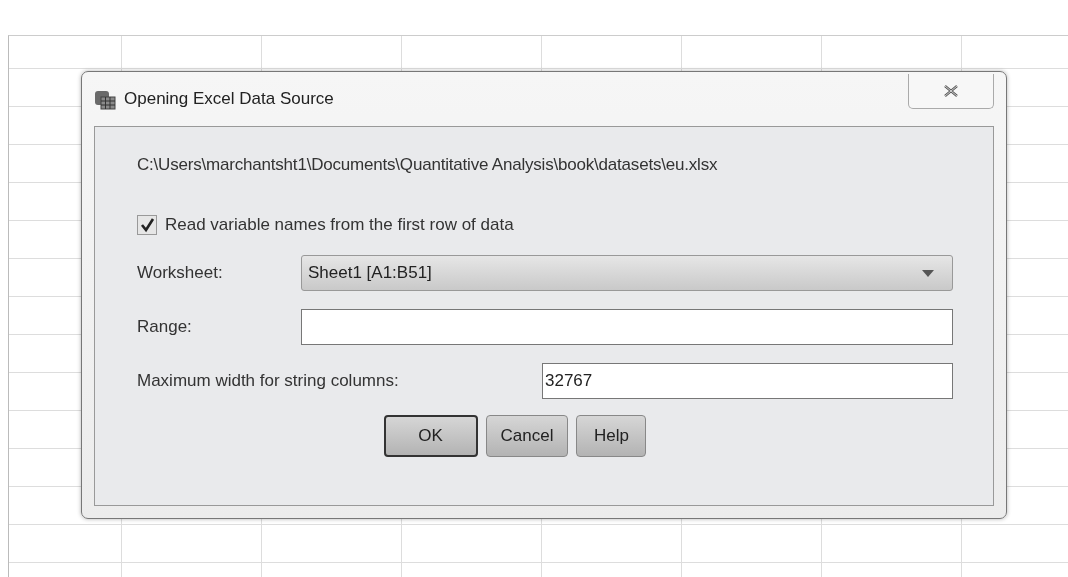 This screenshot has width=1068, height=577. Describe the element at coordinates (430, 436) in the screenshot. I see `dialog-button: OK` at that location.